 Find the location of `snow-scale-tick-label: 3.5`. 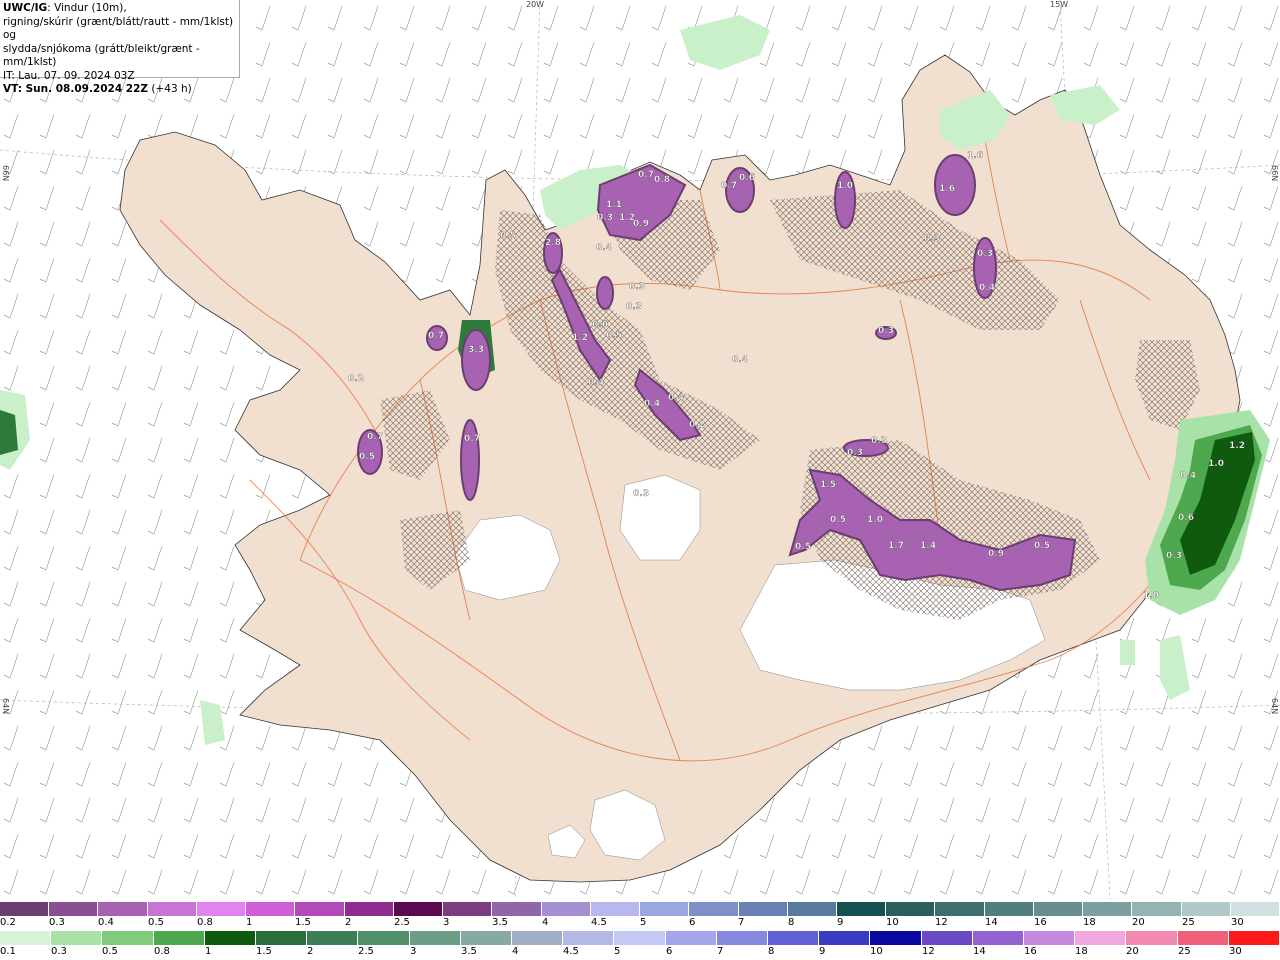

snow-scale-tick-label: 3.5 is located at coordinates (500, 922).